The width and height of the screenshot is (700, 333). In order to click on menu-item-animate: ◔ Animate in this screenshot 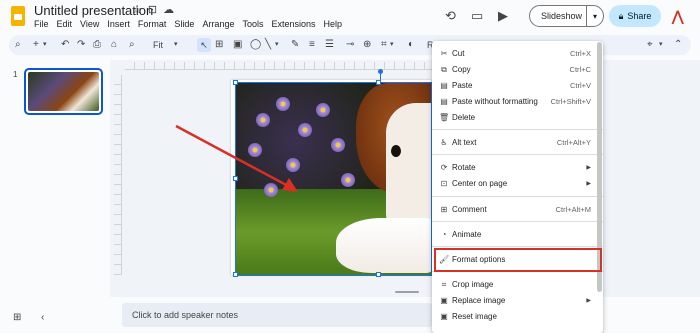, I will do `click(517, 234)`.